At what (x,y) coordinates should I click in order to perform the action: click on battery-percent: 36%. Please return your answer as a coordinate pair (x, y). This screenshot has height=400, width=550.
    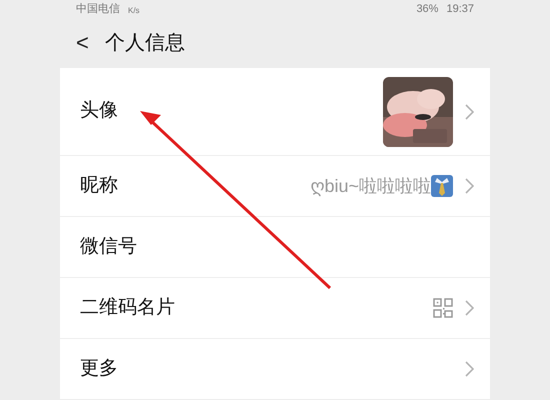
    Looking at the image, I should click on (427, 9).